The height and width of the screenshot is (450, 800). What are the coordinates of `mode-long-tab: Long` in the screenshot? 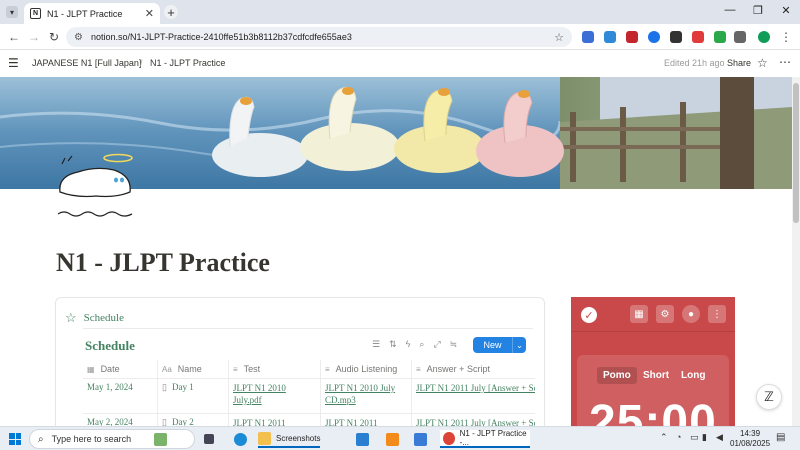 It's located at (693, 375).